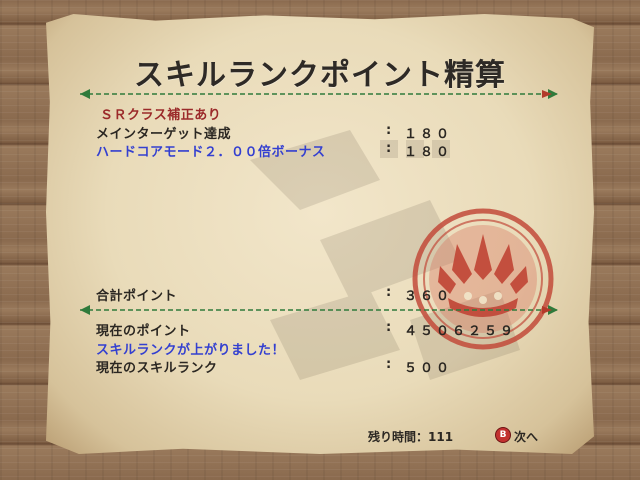 The height and width of the screenshot is (480, 640). I want to click on current-points-colon: :, so click(390, 327).